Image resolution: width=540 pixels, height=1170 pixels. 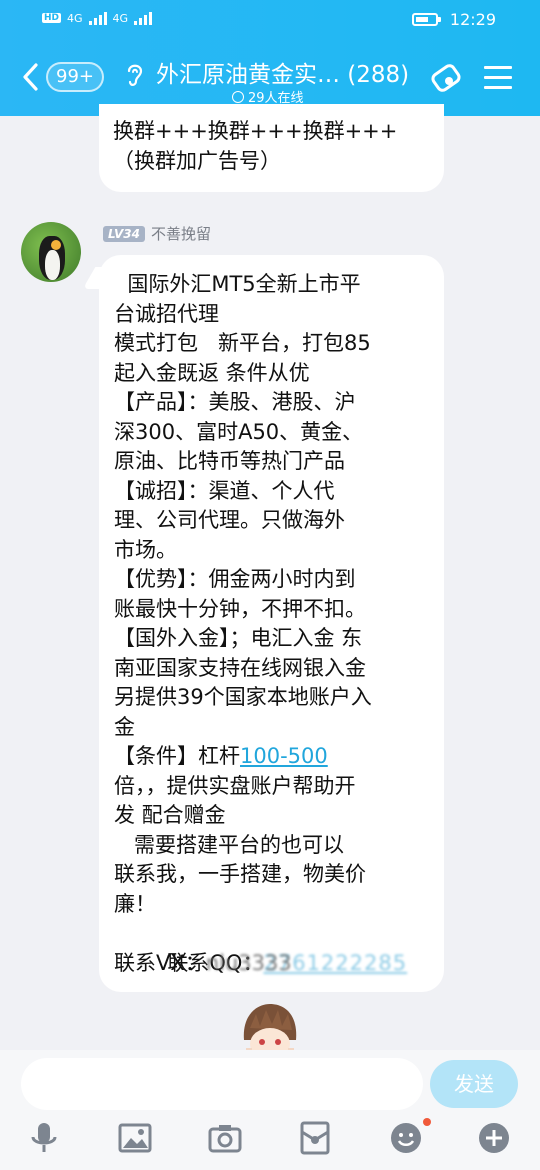 I want to click on sender-name: 不善挽留, so click(x=181, y=233).